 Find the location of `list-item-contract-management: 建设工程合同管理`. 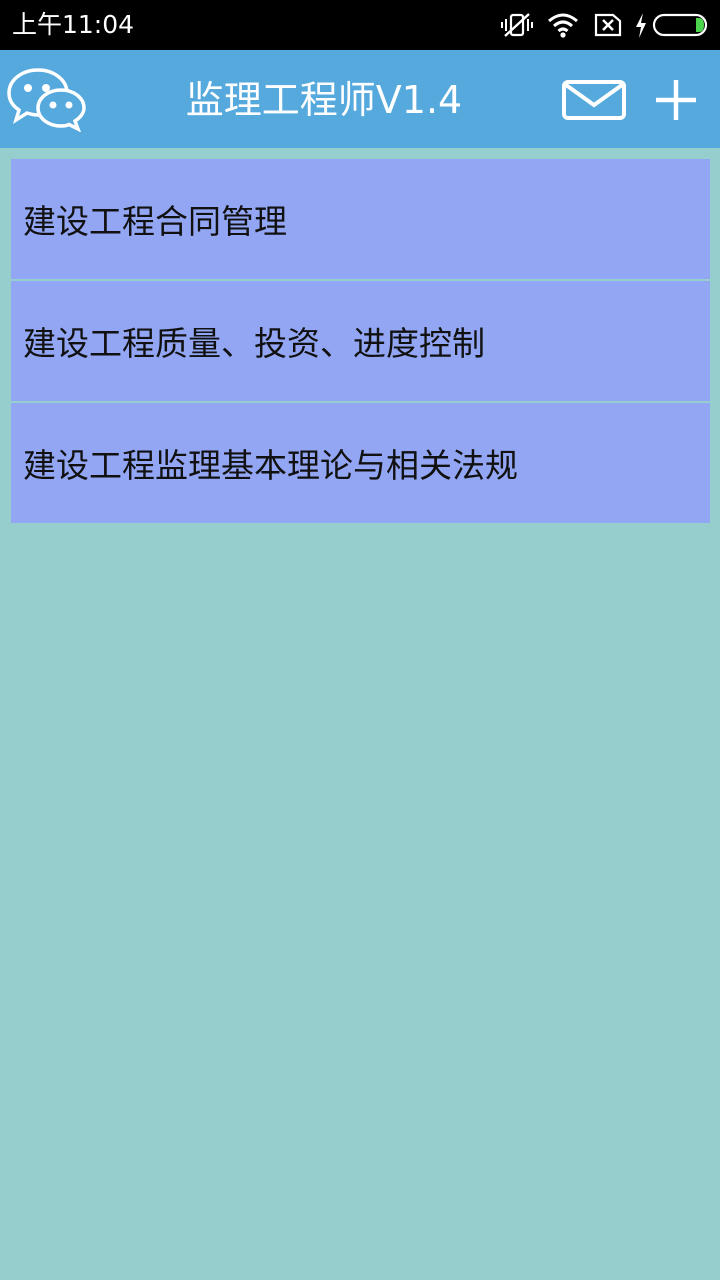

list-item-contract-management: 建设工程合同管理 is located at coordinates (360, 219).